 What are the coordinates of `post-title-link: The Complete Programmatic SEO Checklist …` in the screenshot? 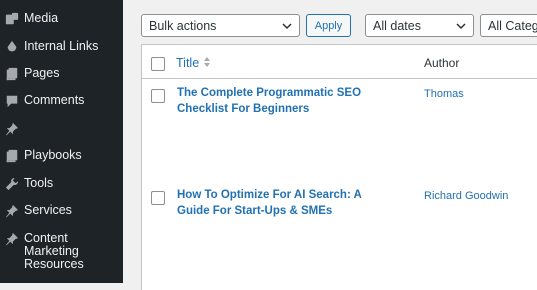 It's located at (277, 101).